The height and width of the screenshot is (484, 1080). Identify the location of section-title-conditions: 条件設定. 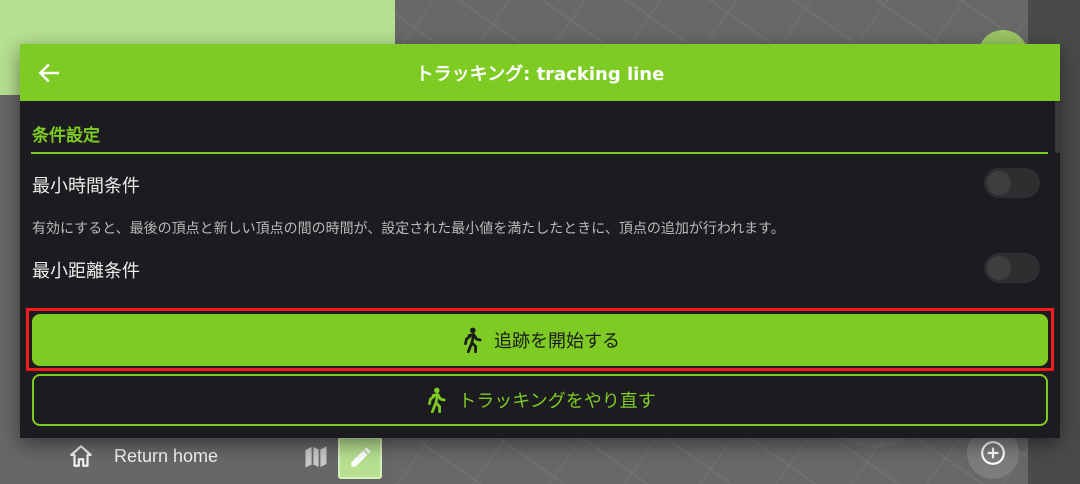
(66, 136).